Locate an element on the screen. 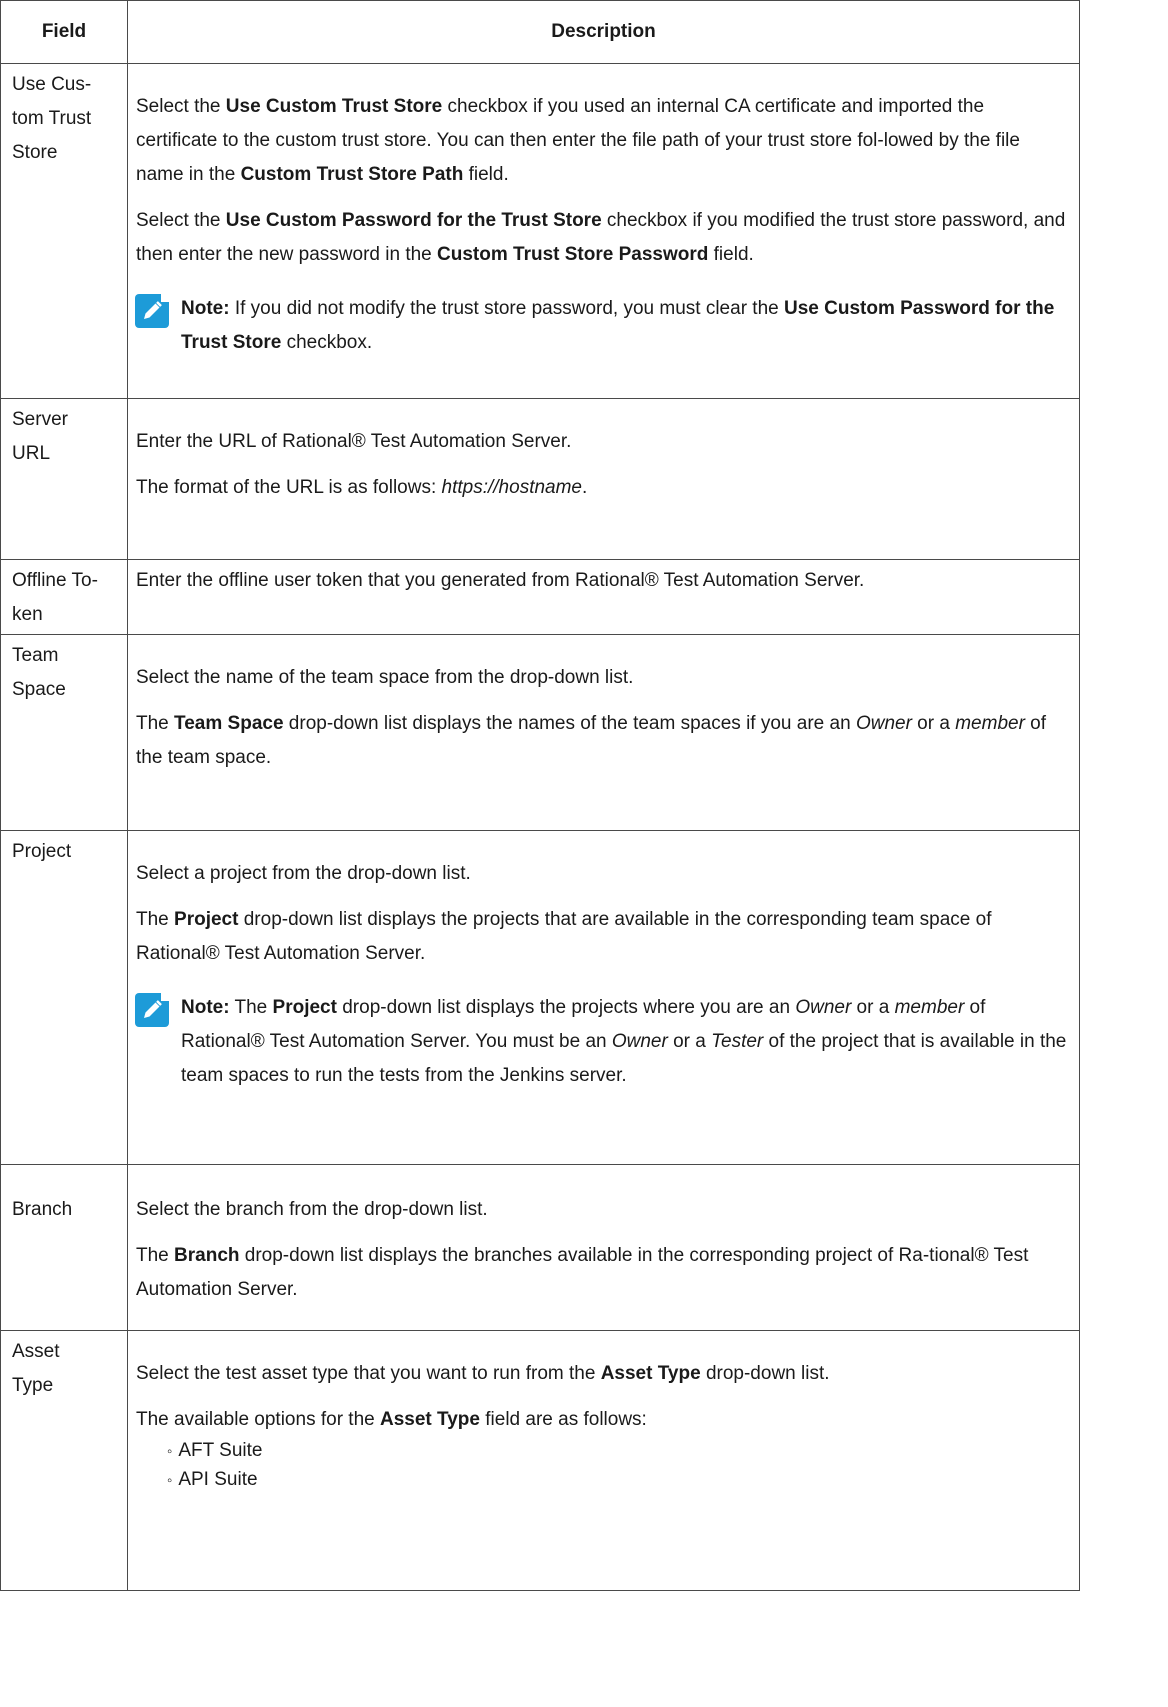 The image size is (1168, 1707). header-field: Field is located at coordinates (64, 32).